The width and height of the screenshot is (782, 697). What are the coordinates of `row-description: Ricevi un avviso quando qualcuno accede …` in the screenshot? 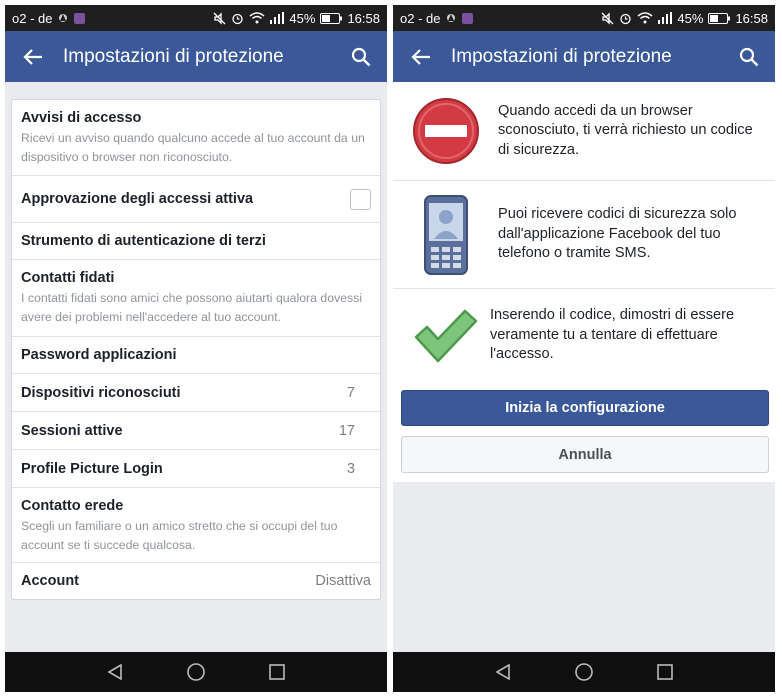 It's located at (193, 147).